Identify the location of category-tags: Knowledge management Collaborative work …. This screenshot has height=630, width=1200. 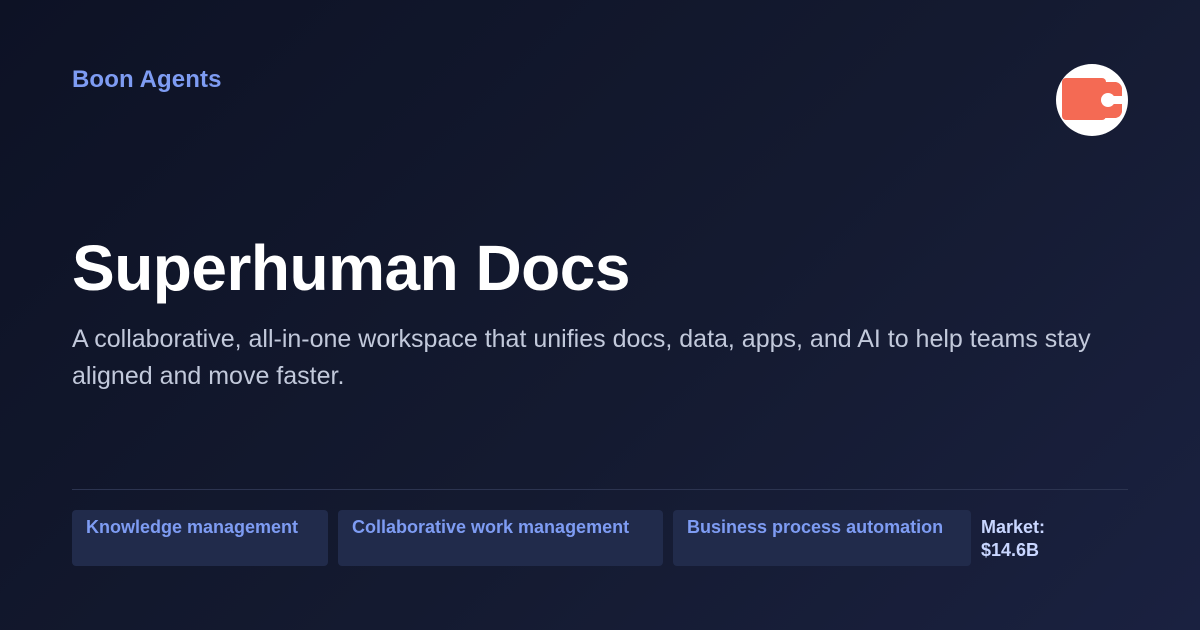
(521, 538).